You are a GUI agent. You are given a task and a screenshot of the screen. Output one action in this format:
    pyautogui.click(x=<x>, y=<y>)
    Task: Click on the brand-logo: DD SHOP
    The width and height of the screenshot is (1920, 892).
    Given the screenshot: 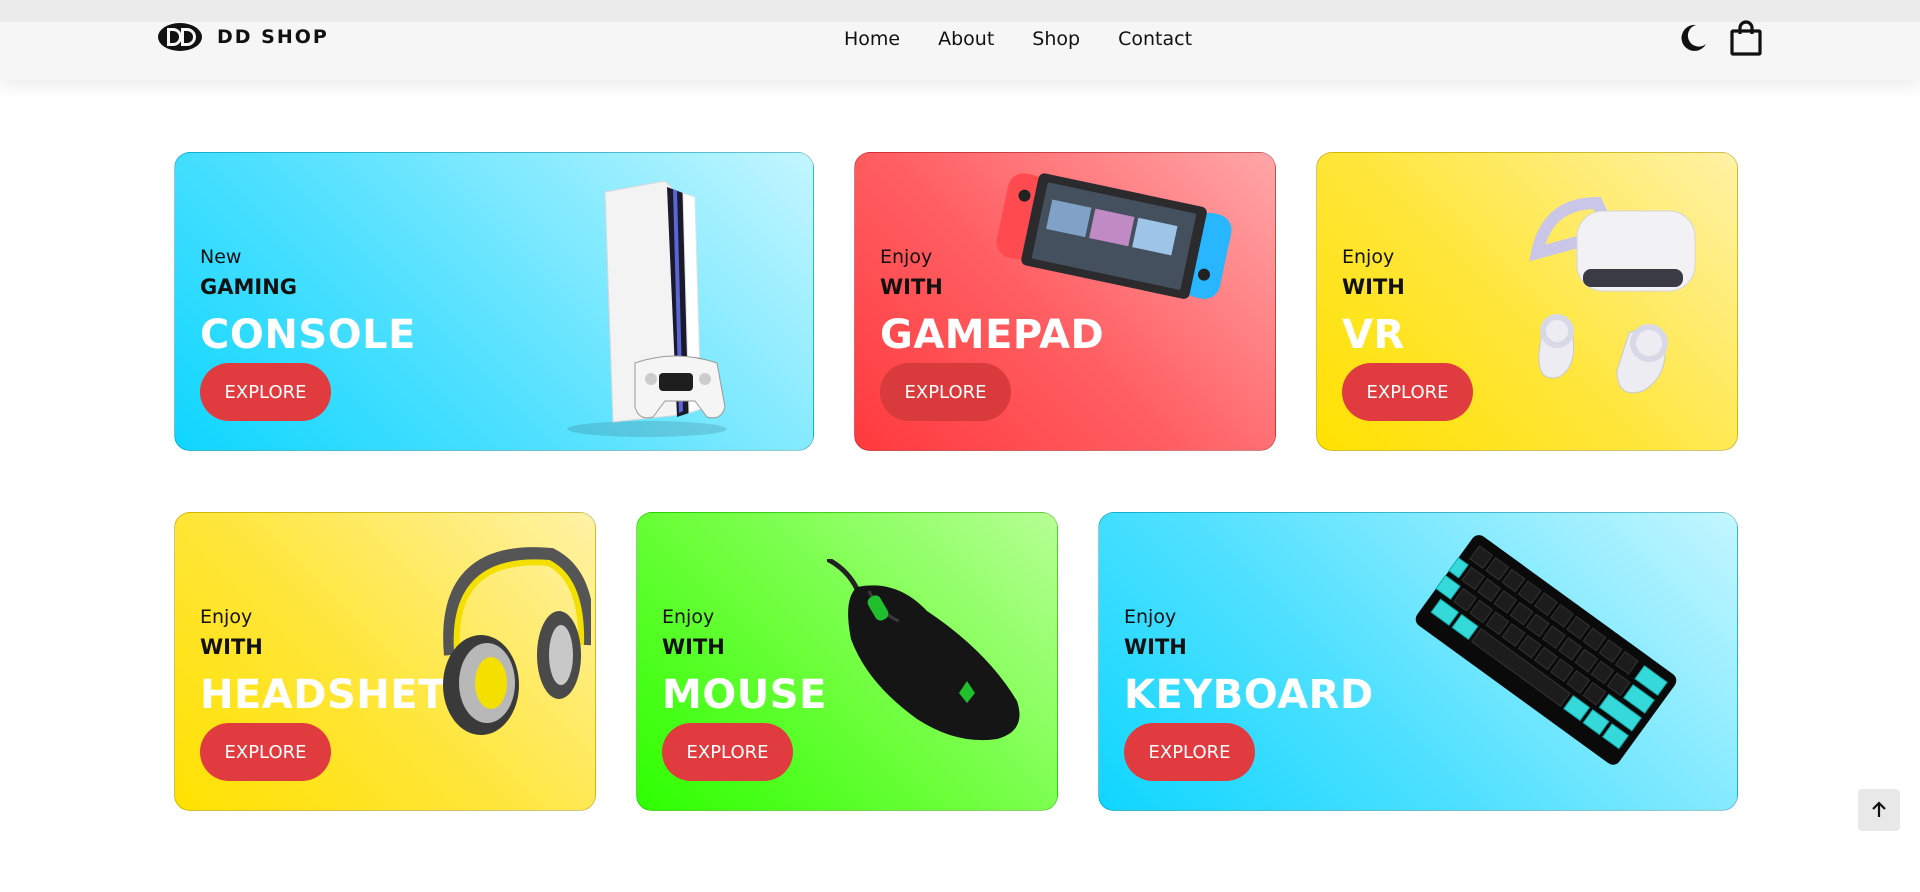 What is the action you would take?
    pyautogui.click(x=243, y=37)
    